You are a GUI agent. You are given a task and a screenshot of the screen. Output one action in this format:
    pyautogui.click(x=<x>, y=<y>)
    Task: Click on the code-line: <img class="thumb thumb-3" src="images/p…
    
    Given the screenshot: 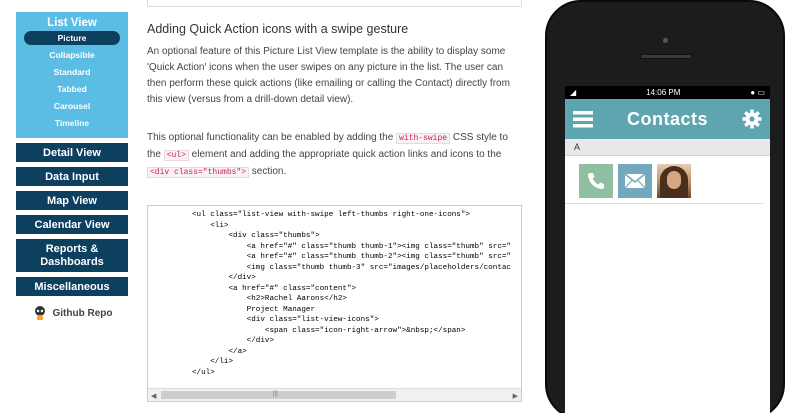 What is the action you would take?
    pyautogui.click(x=351, y=267)
    